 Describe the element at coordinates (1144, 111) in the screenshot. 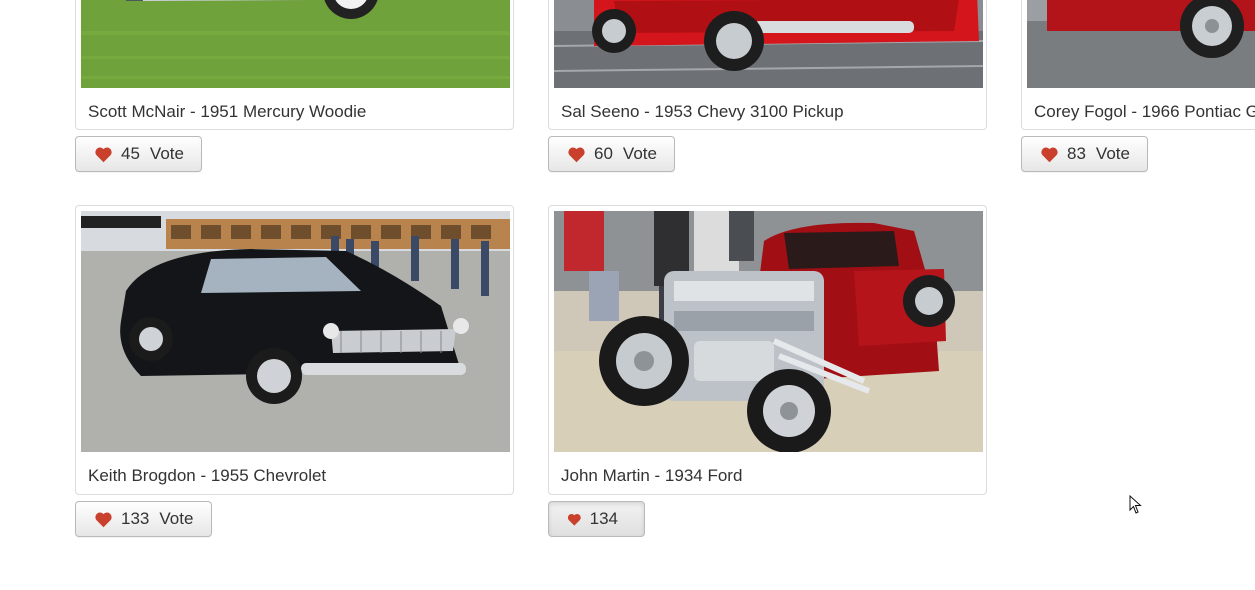

I see `car-caption: Corey Fogol - 1966 Pontiac G` at that location.